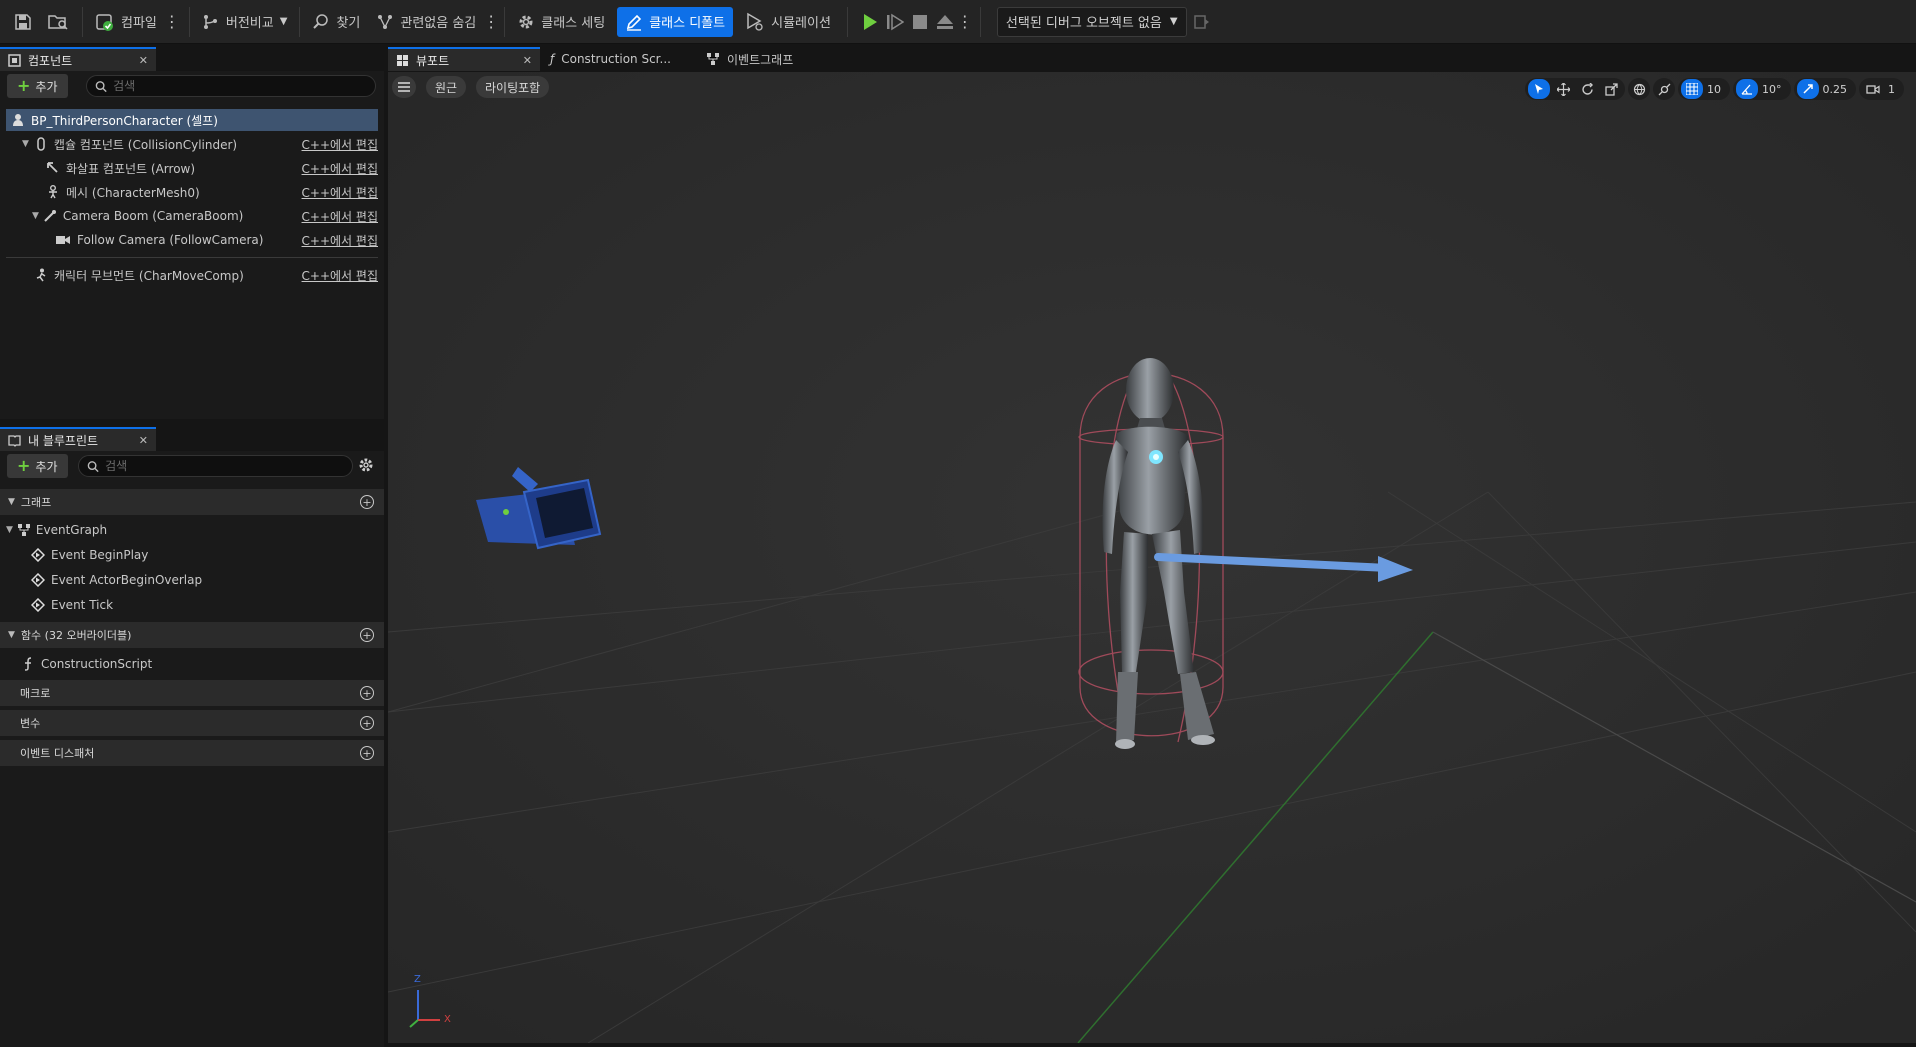 The image size is (1916, 1047). Describe the element at coordinates (78, 59) in the screenshot. I see `tab-components: 컴포넌트 ✕` at that location.